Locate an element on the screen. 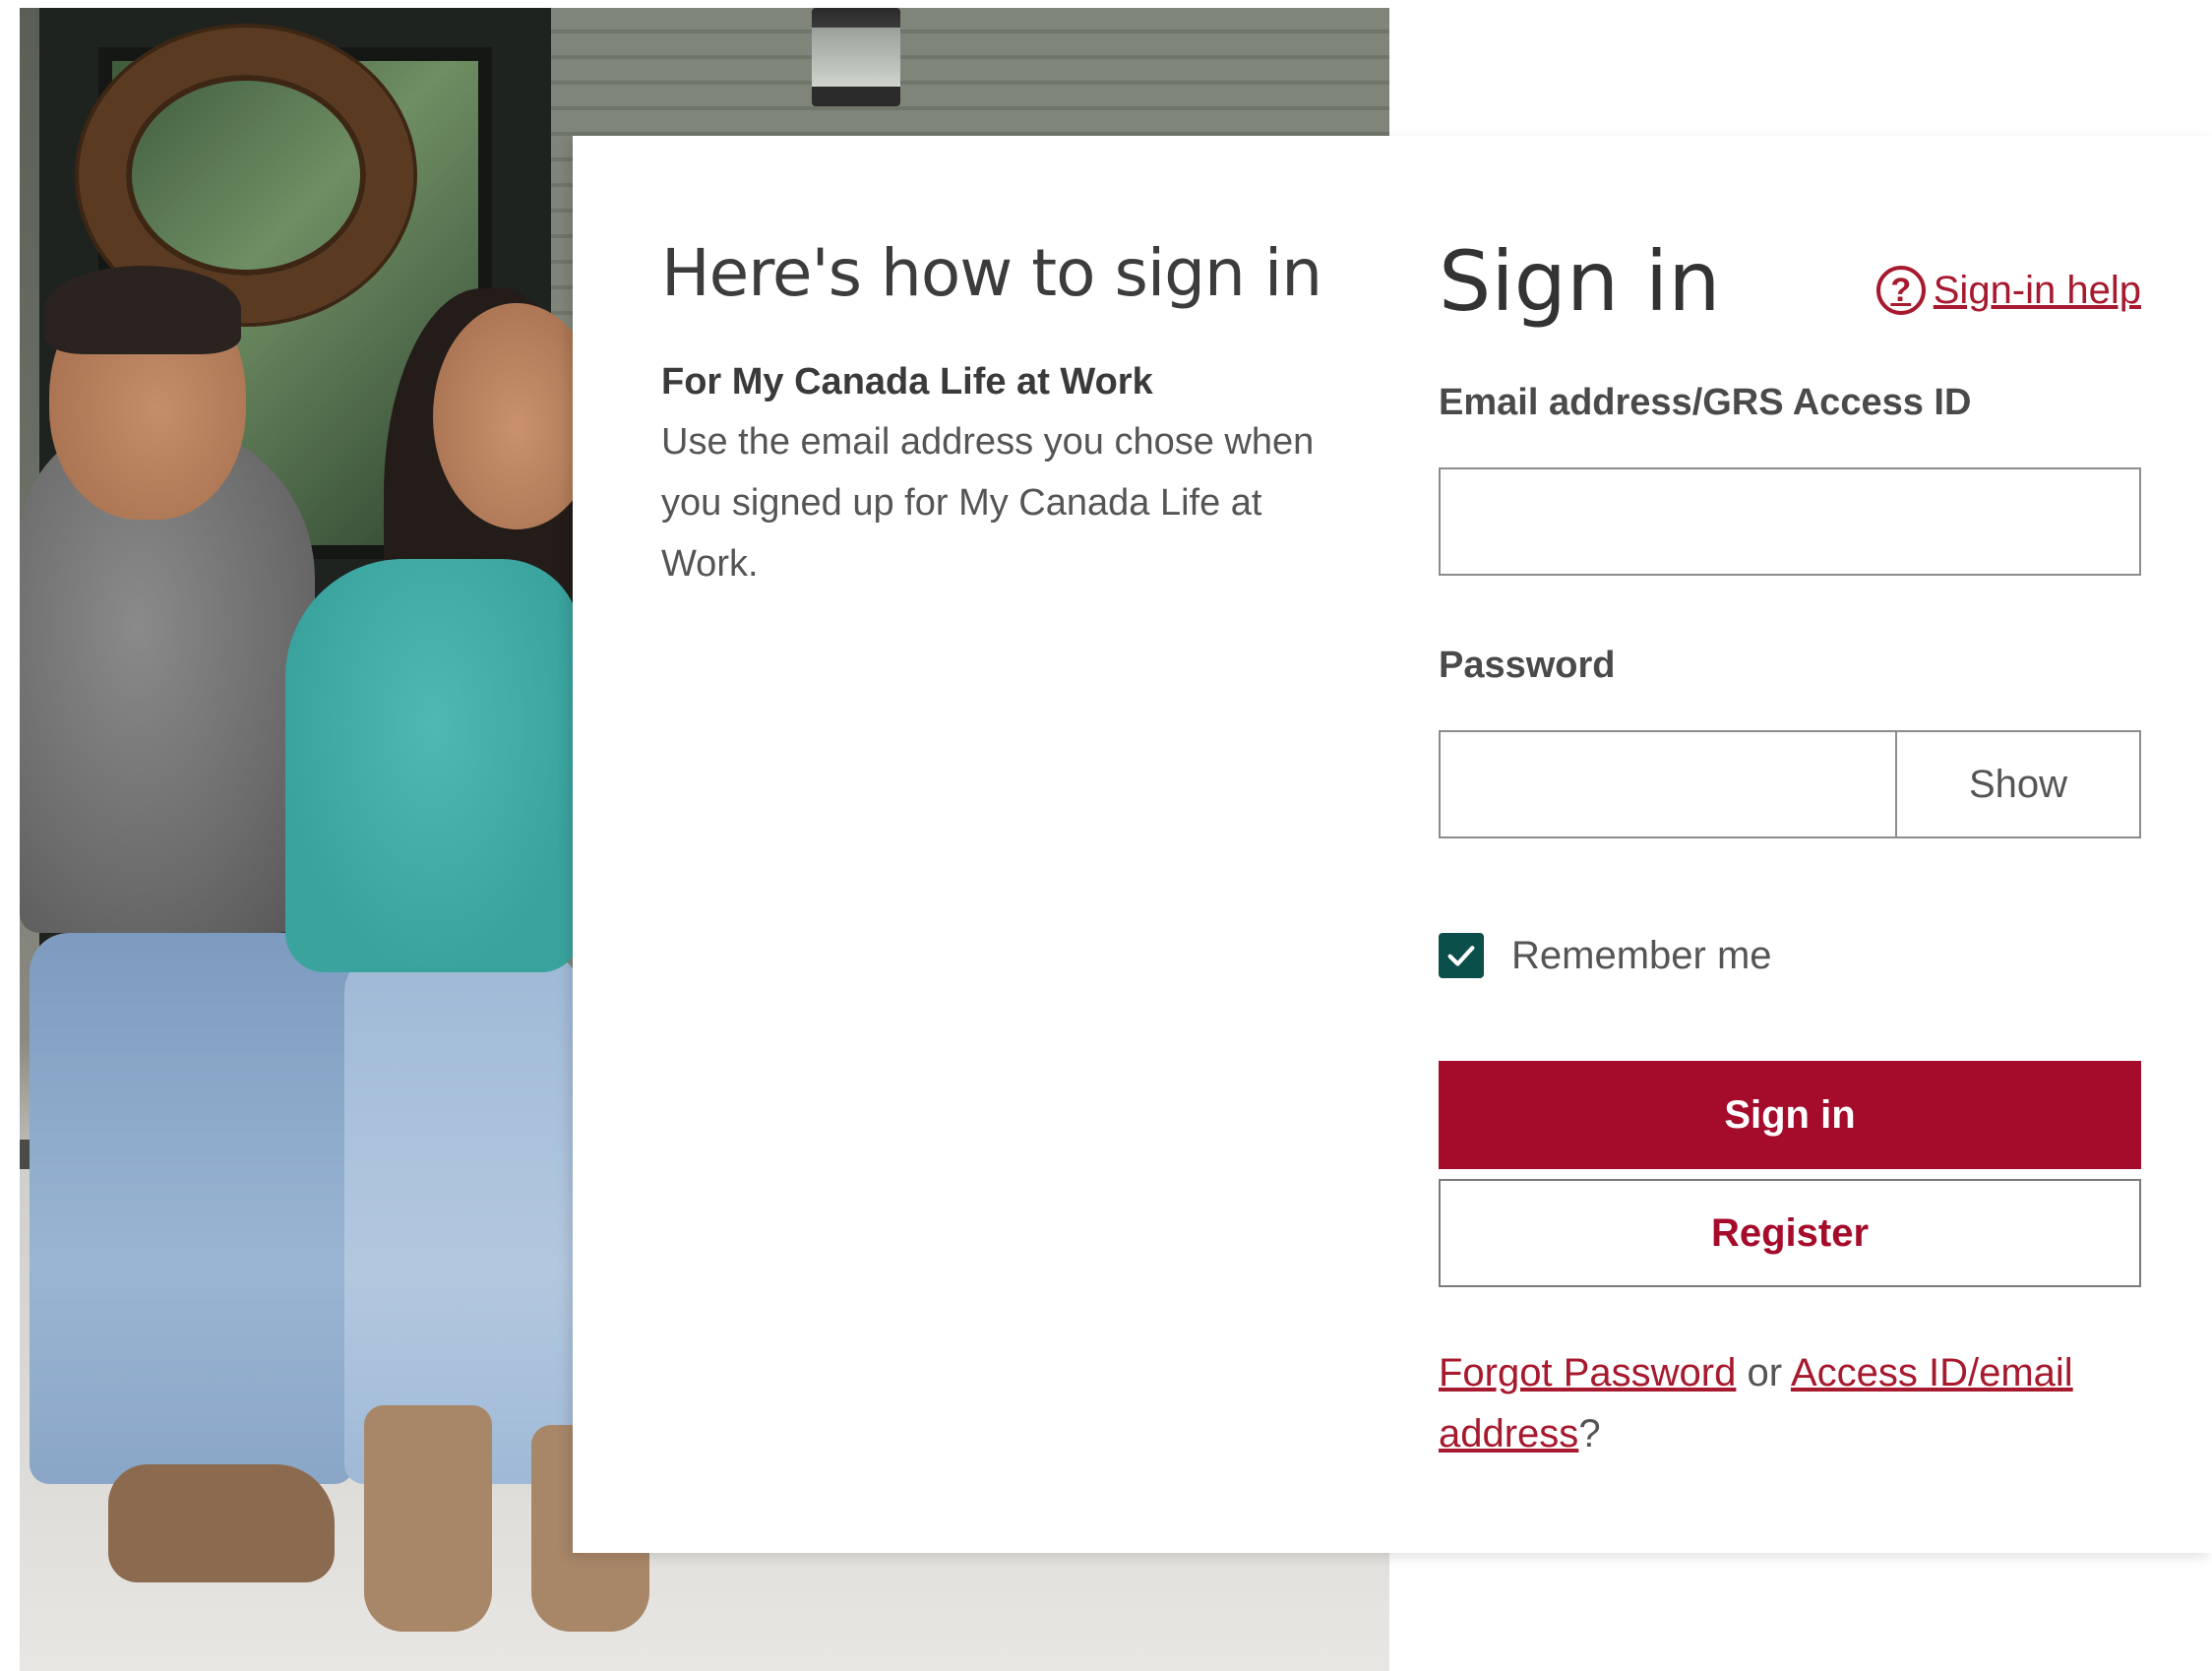 The image size is (2212, 1671). form-header: Sign in ? Sign-in help is located at coordinates (1790, 288).